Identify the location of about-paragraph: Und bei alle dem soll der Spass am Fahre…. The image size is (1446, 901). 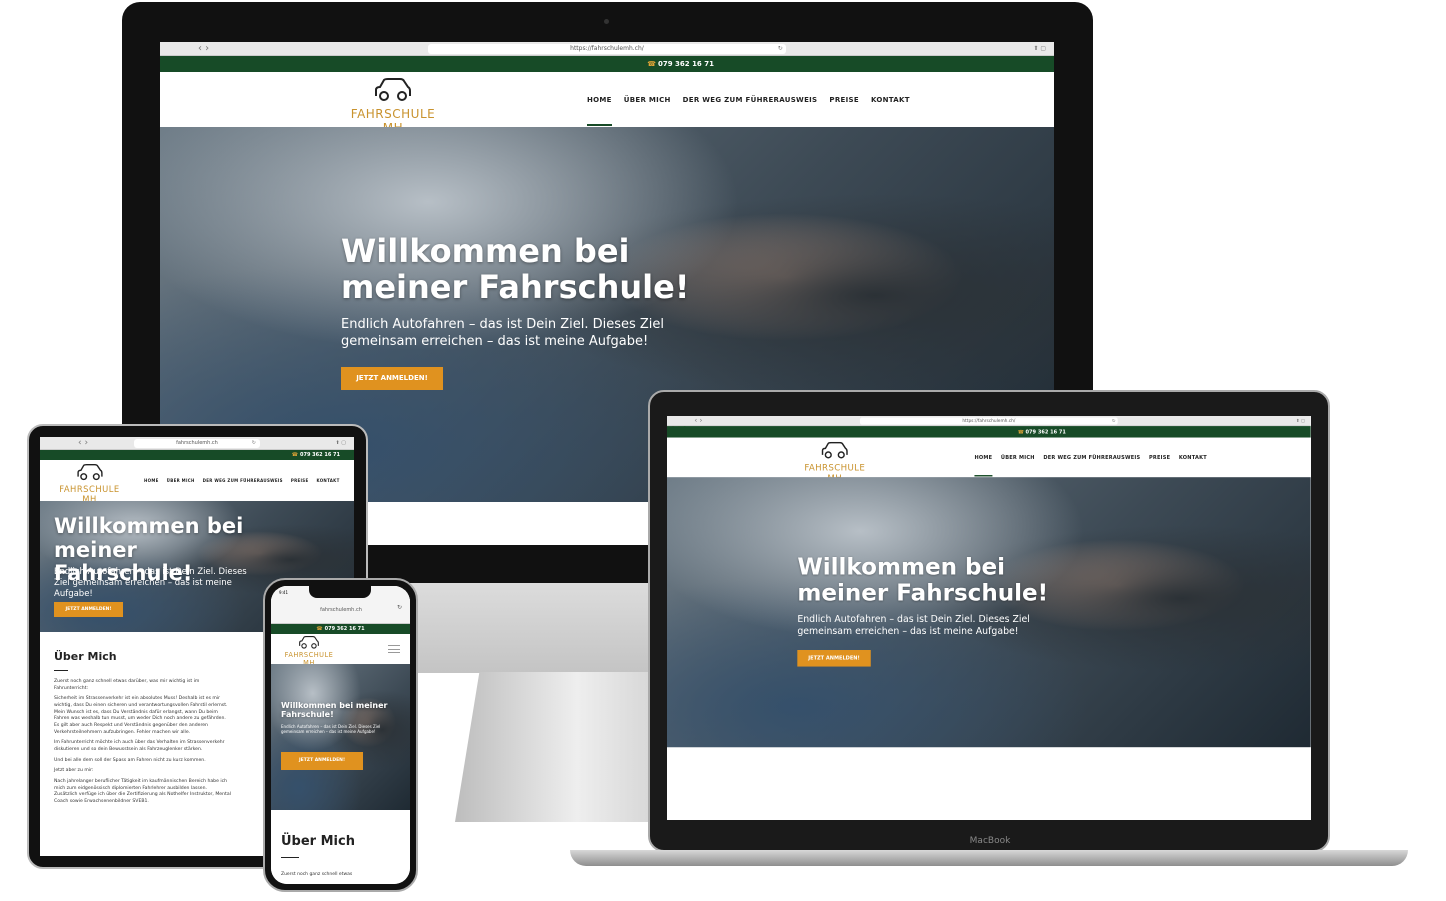
(130, 760).